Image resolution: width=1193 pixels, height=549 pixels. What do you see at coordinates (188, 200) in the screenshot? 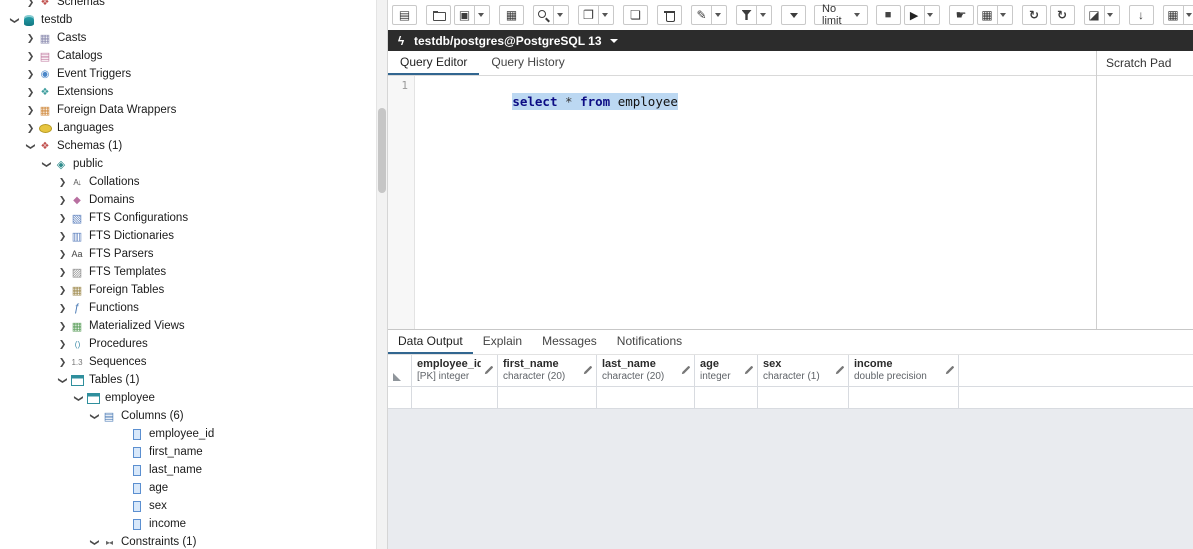
I see `tree-item: Domains` at bounding box center [188, 200].